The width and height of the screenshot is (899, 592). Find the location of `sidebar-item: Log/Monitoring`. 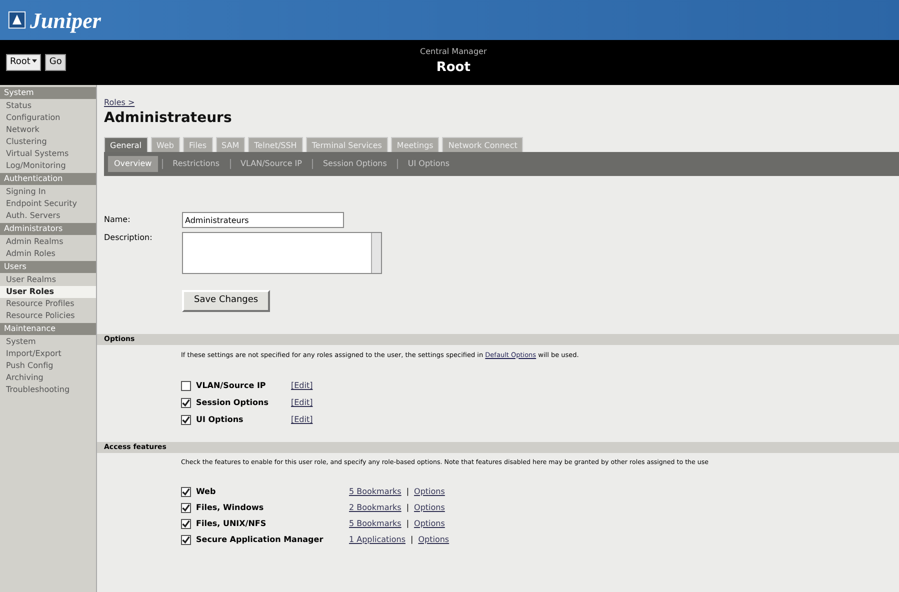

sidebar-item: Log/Monitoring is located at coordinates (48, 166).